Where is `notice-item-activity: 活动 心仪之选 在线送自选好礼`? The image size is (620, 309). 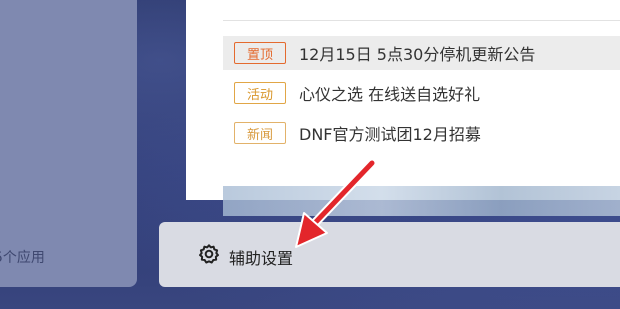 notice-item-activity: 活动 心仪之选 在线送自选好礼 is located at coordinates (421, 93).